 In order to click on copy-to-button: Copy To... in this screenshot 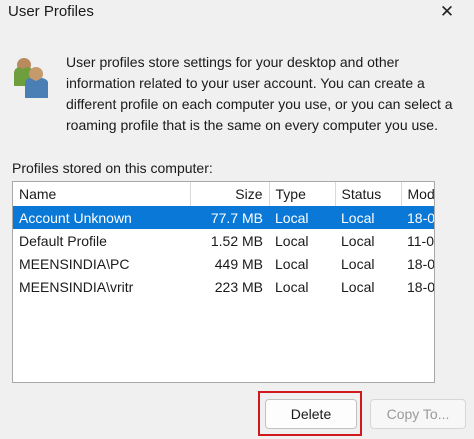, I will do `click(418, 414)`.